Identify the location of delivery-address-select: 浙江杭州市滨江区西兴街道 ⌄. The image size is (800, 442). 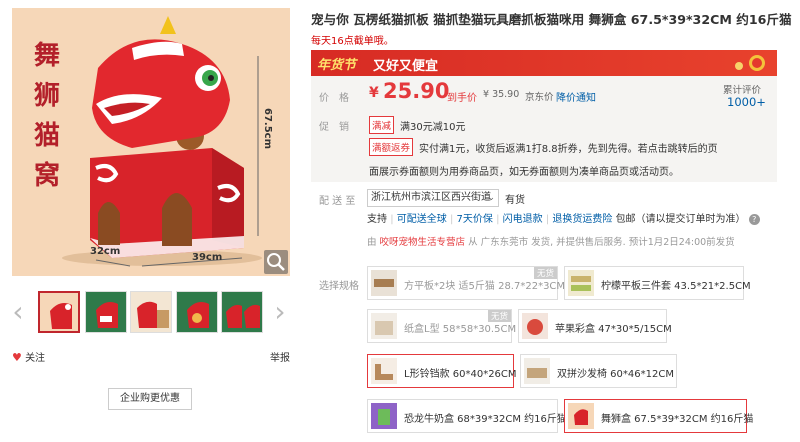
(433, 198).